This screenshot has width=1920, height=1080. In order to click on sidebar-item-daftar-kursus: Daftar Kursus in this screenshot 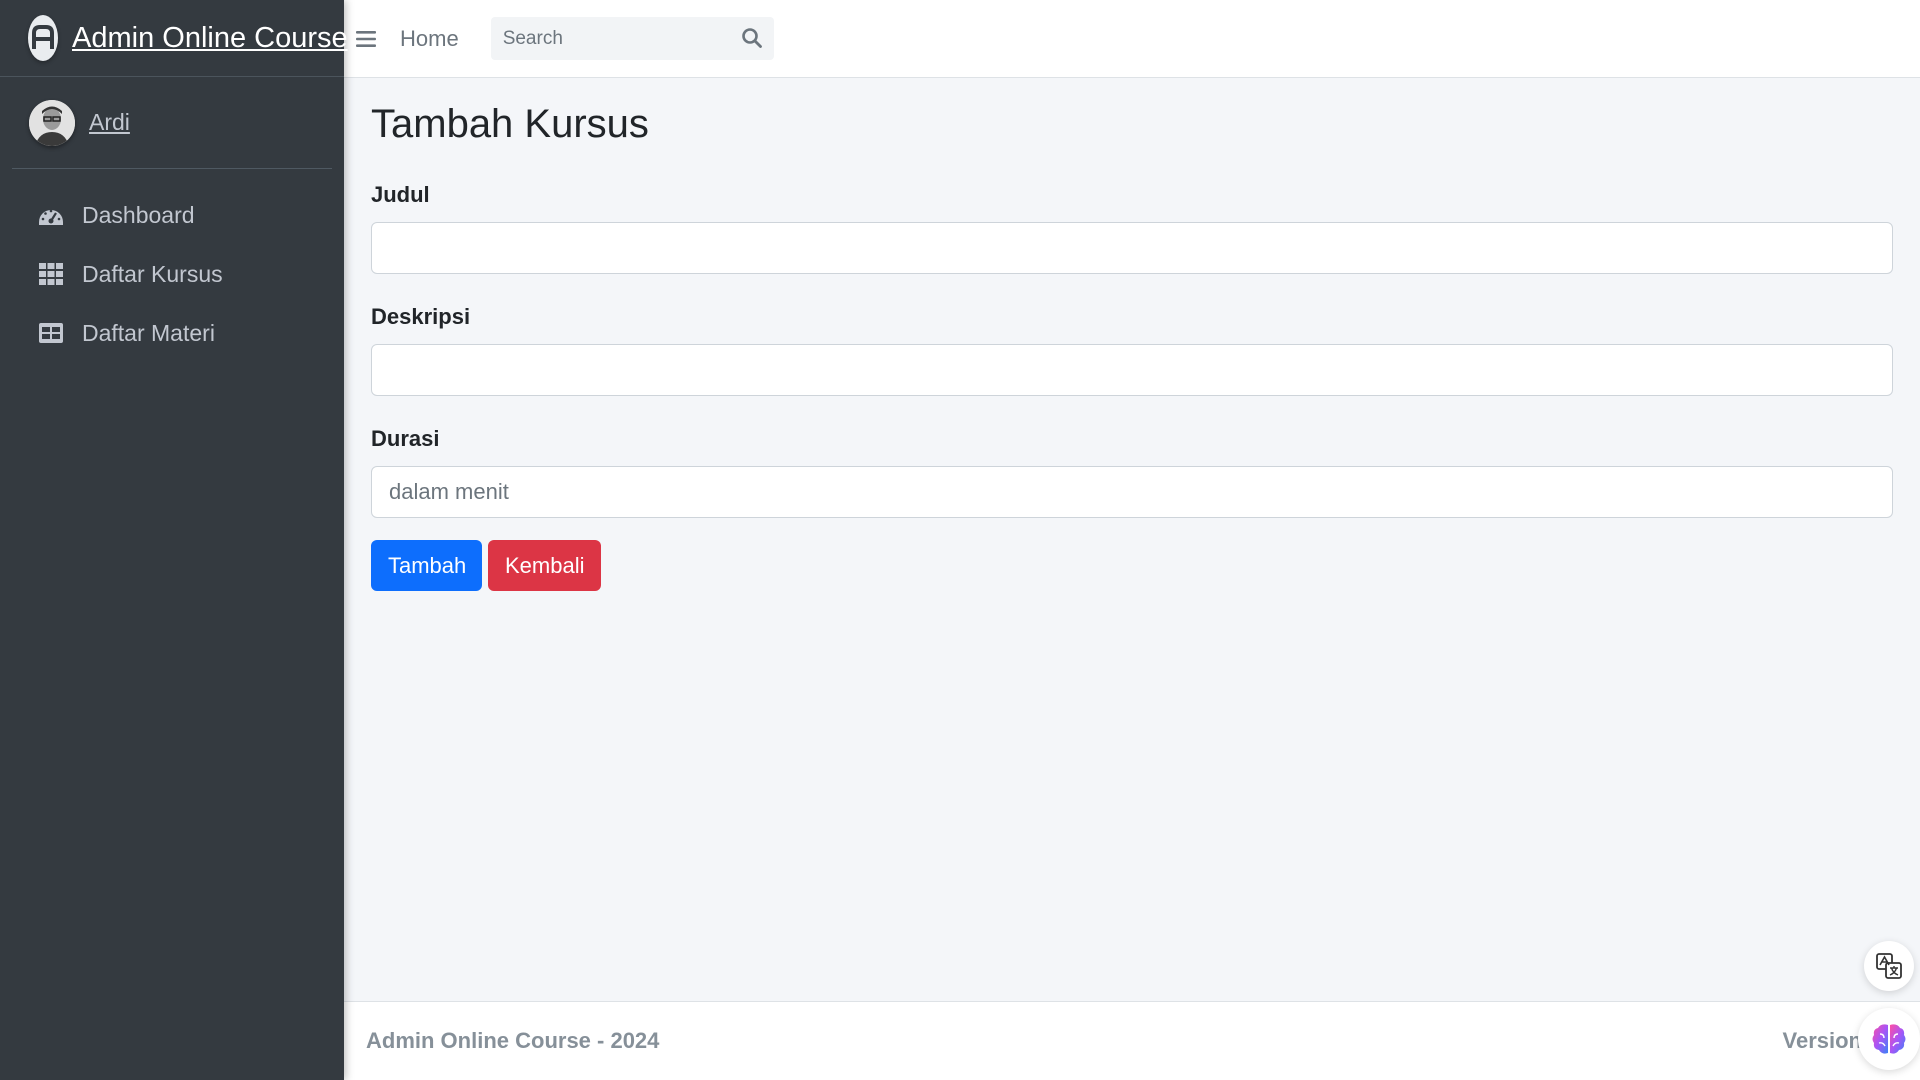, I will do `click(172, 274)`.